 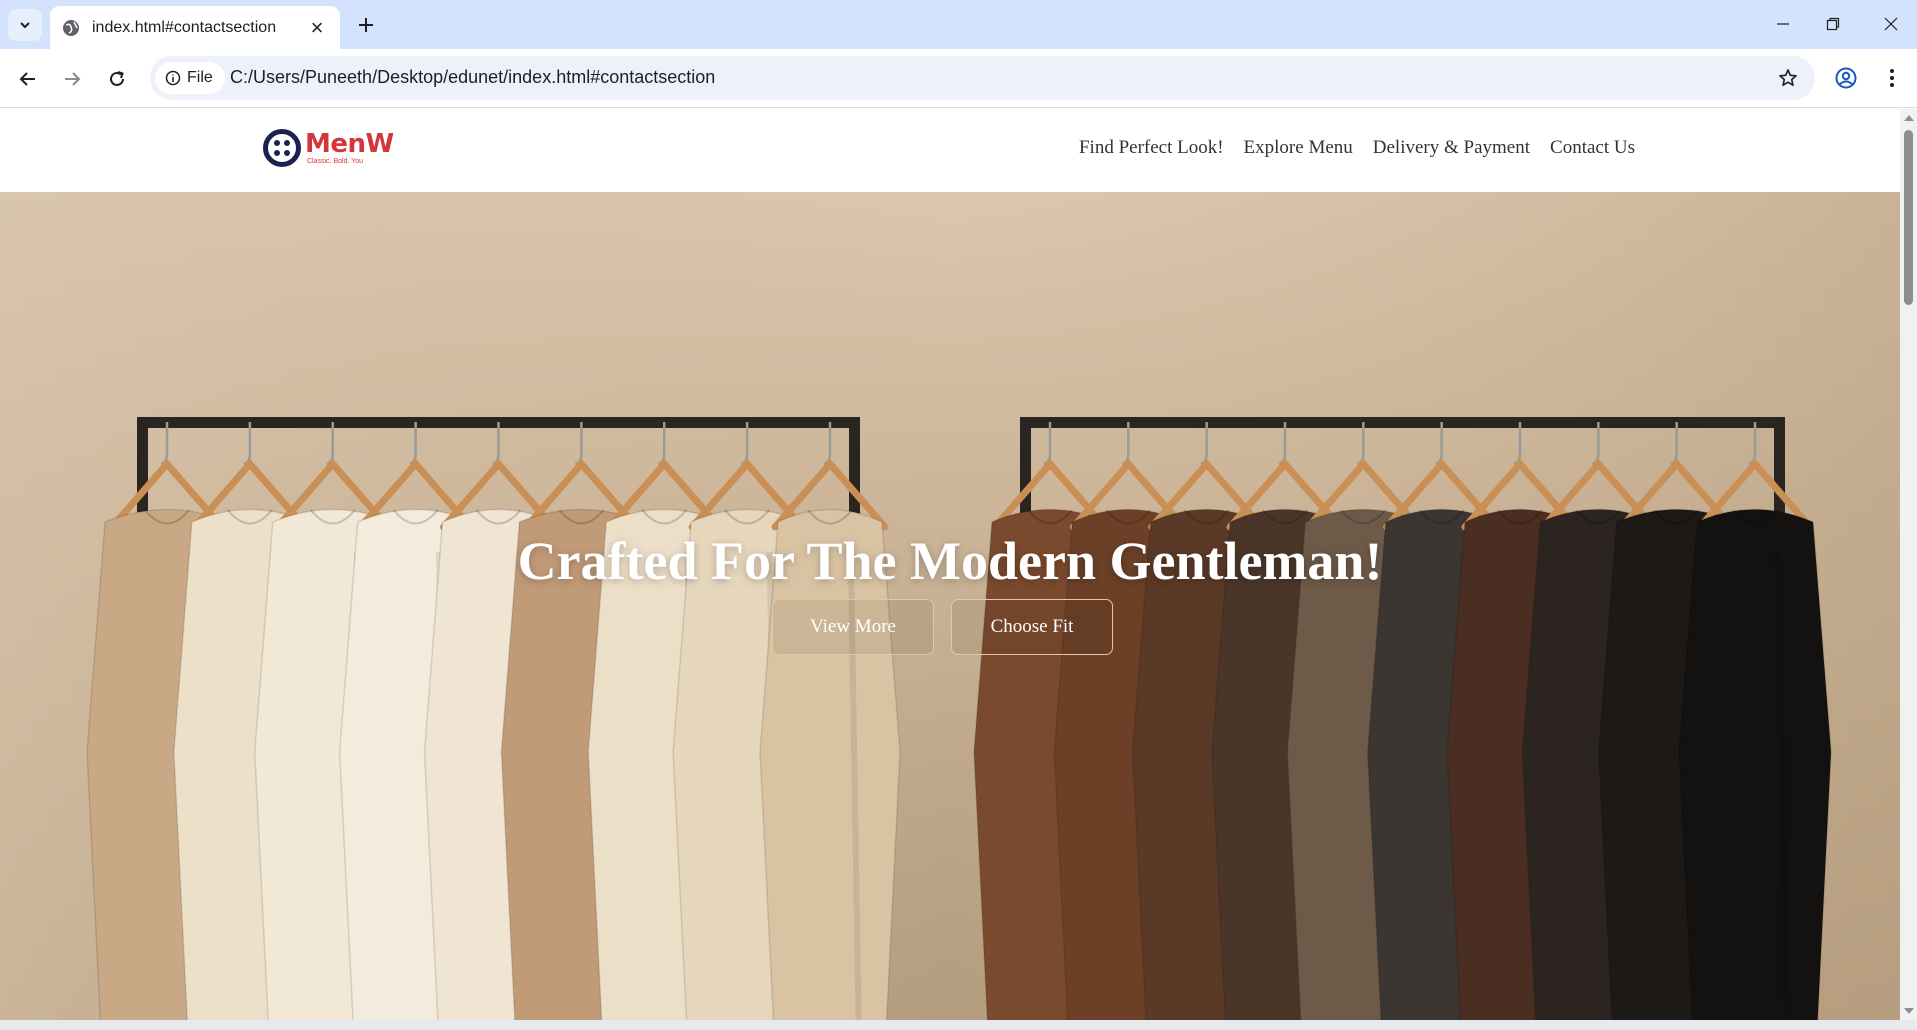 I want to click on scroll-down-icon, so click(x=1909, y=1011).